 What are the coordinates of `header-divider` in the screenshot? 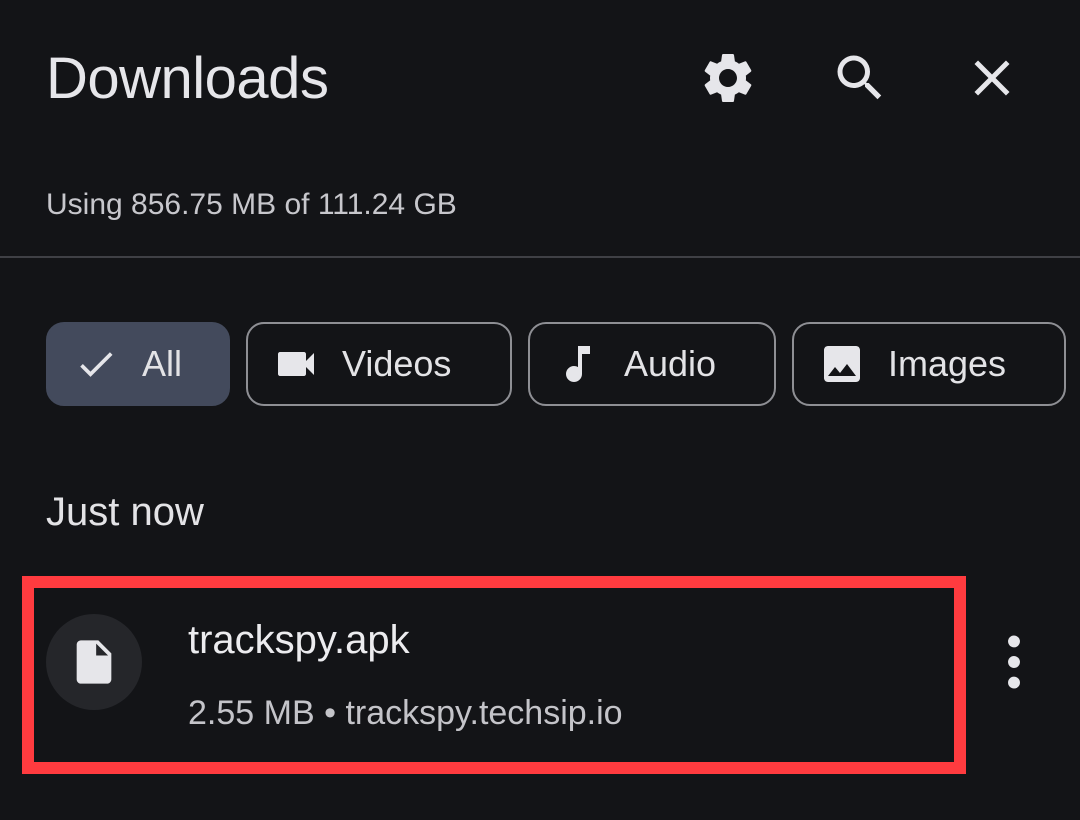 It's located at (540, 257).